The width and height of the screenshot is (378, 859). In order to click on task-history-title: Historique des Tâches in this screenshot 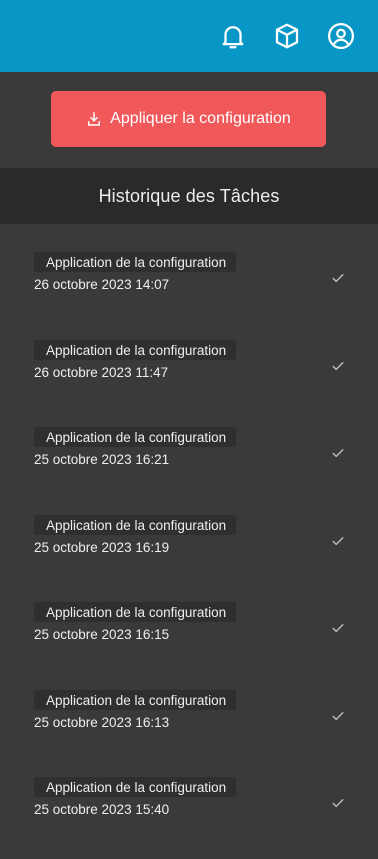, I will do `click(189, 196)`.